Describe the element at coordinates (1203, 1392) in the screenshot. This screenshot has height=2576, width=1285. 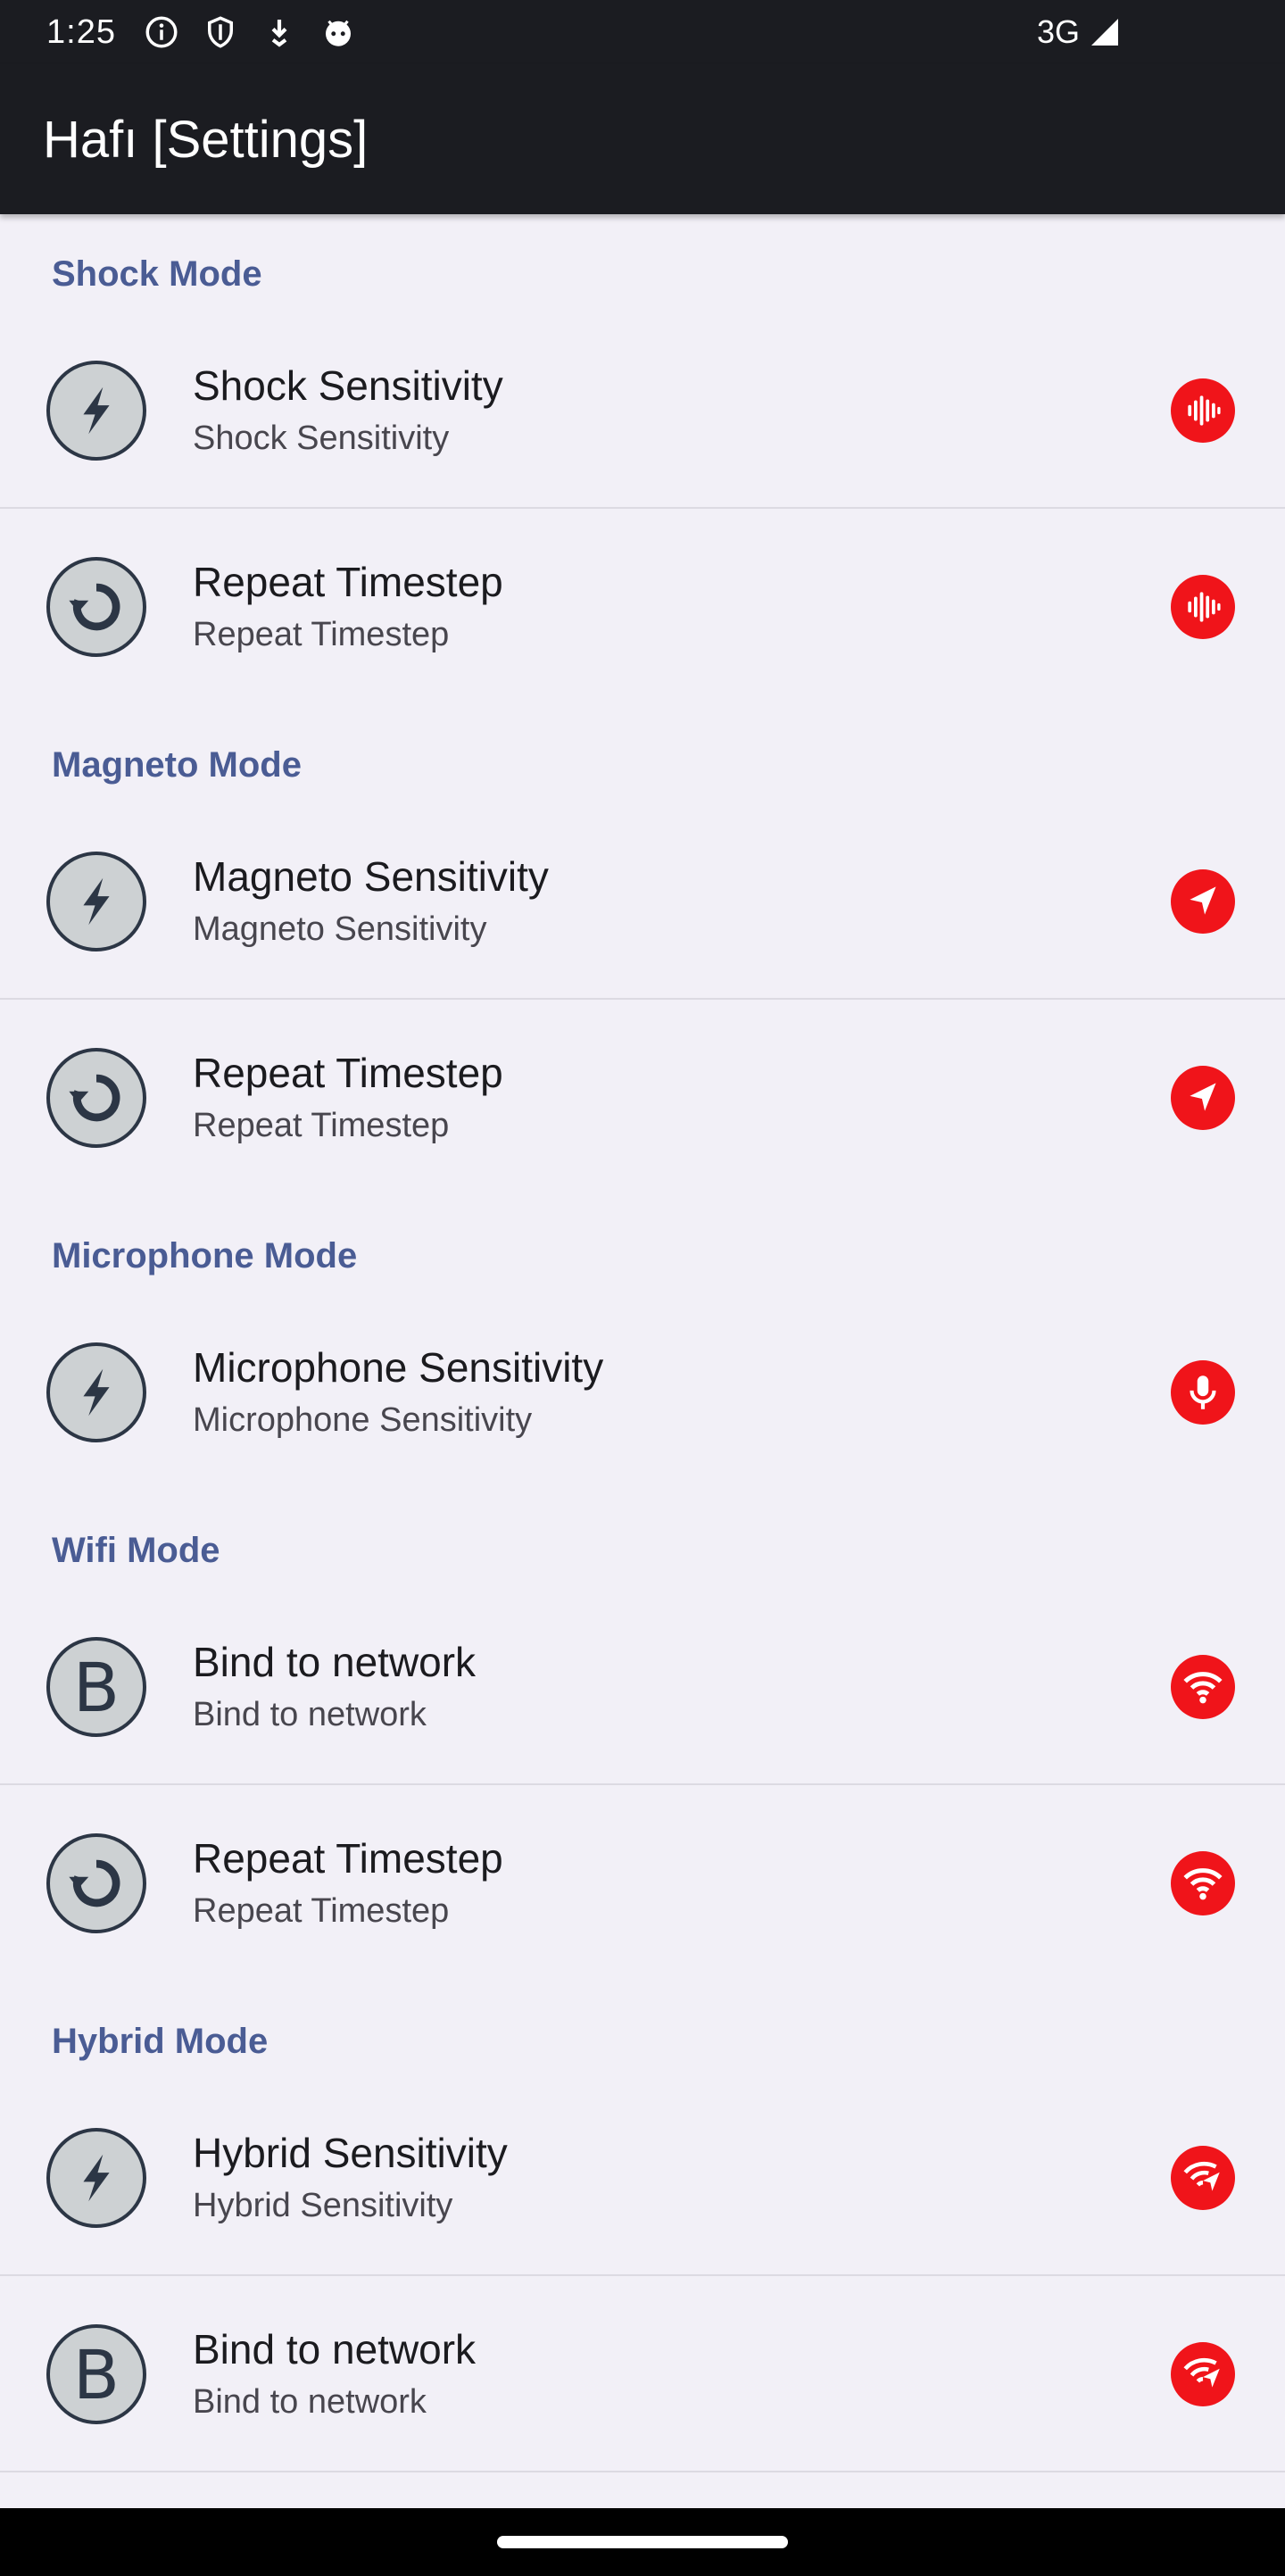
I see `microphone-icon` at that location.